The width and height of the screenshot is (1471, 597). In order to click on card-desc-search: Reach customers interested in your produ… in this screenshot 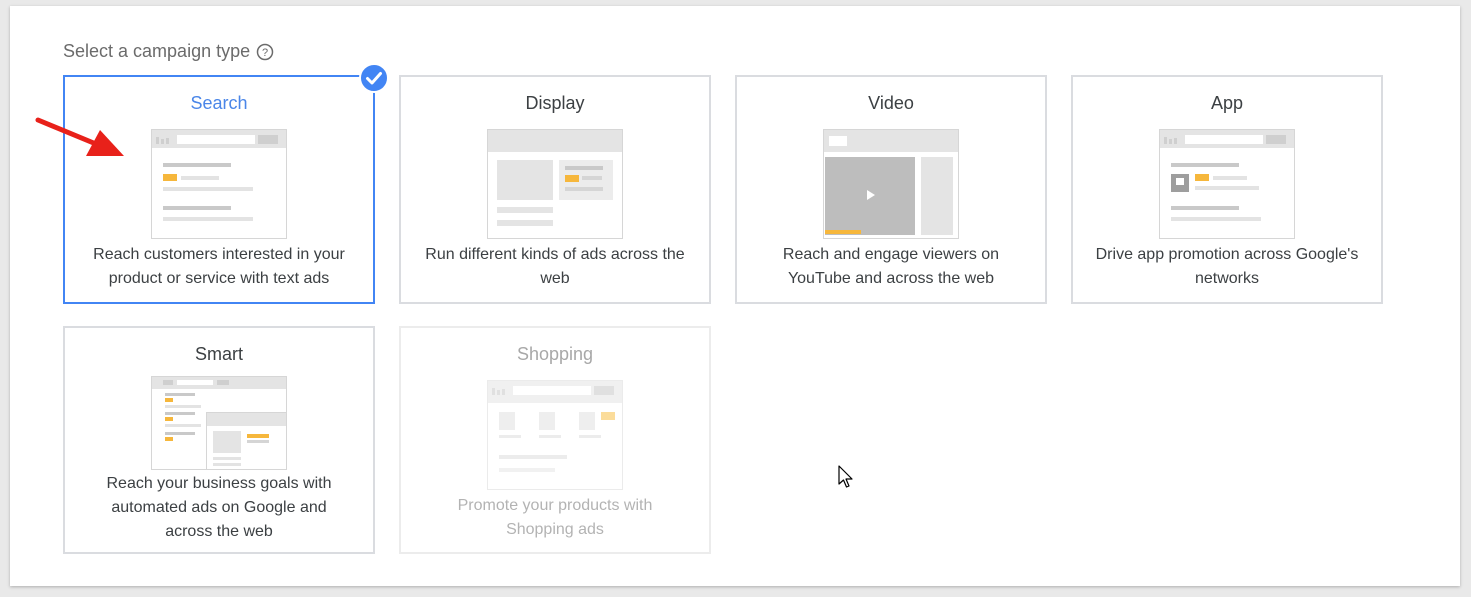, I will do `click(219, 267)`.